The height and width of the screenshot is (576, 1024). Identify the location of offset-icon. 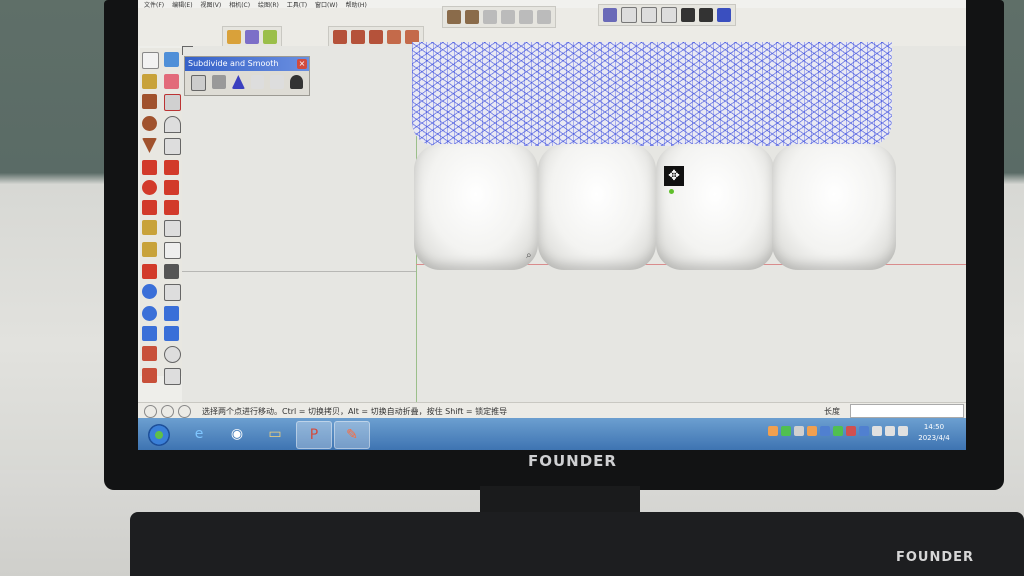
(171, 207).